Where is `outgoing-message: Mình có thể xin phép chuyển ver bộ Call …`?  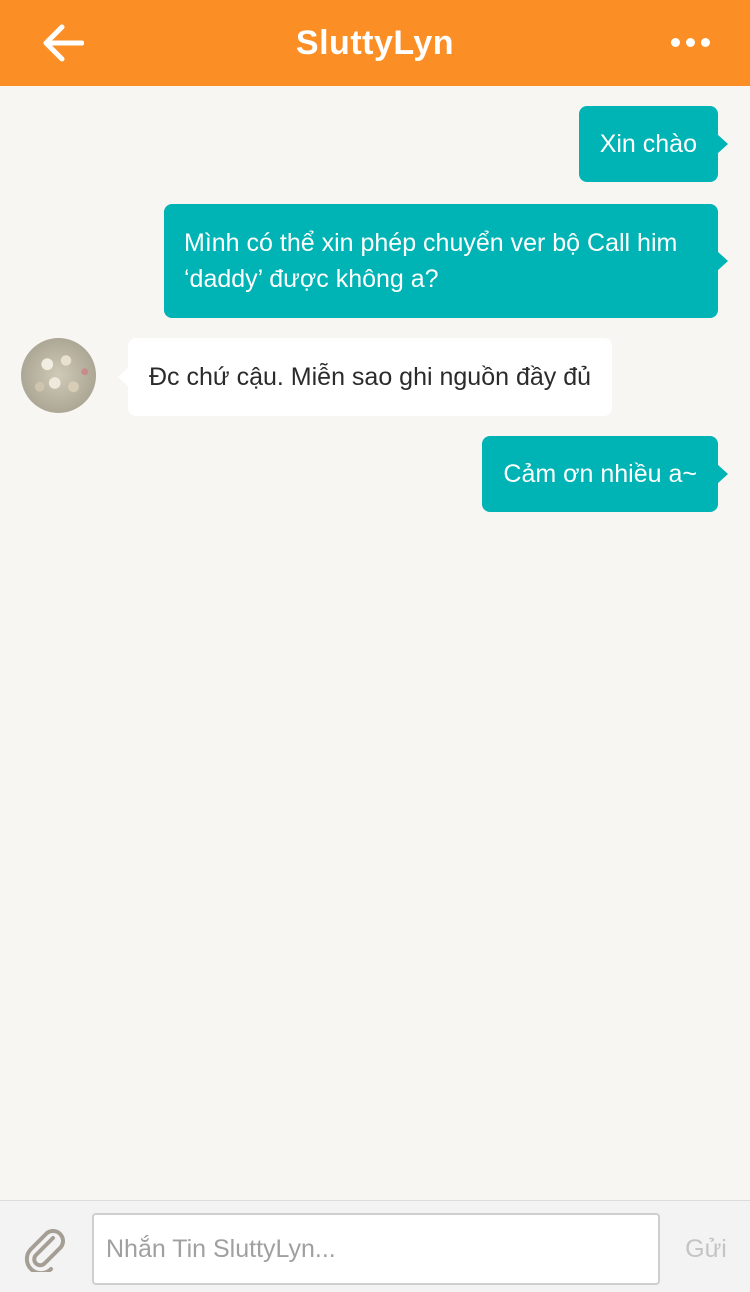 outgoing-message: Mình có thể xin phép chuyển ver bộ Call … is located at coordinates (446, 261).